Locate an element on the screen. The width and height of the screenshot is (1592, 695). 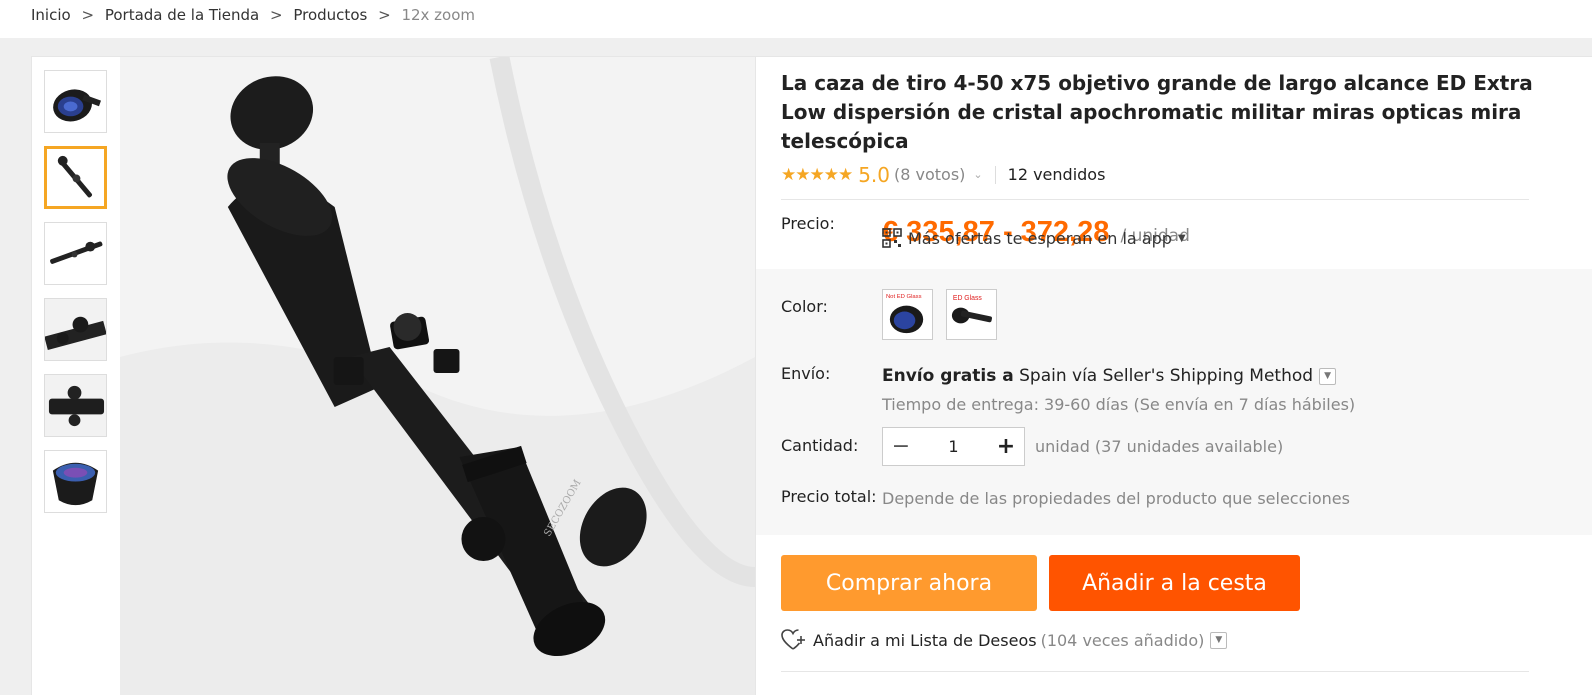
breadcrumb-products: Productos is located at coordinates (330, 15).